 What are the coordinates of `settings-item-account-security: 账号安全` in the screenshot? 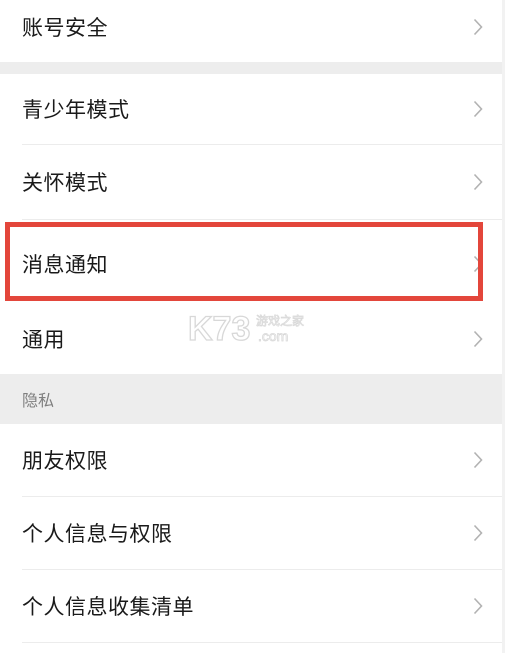 It's located at (252, 31).